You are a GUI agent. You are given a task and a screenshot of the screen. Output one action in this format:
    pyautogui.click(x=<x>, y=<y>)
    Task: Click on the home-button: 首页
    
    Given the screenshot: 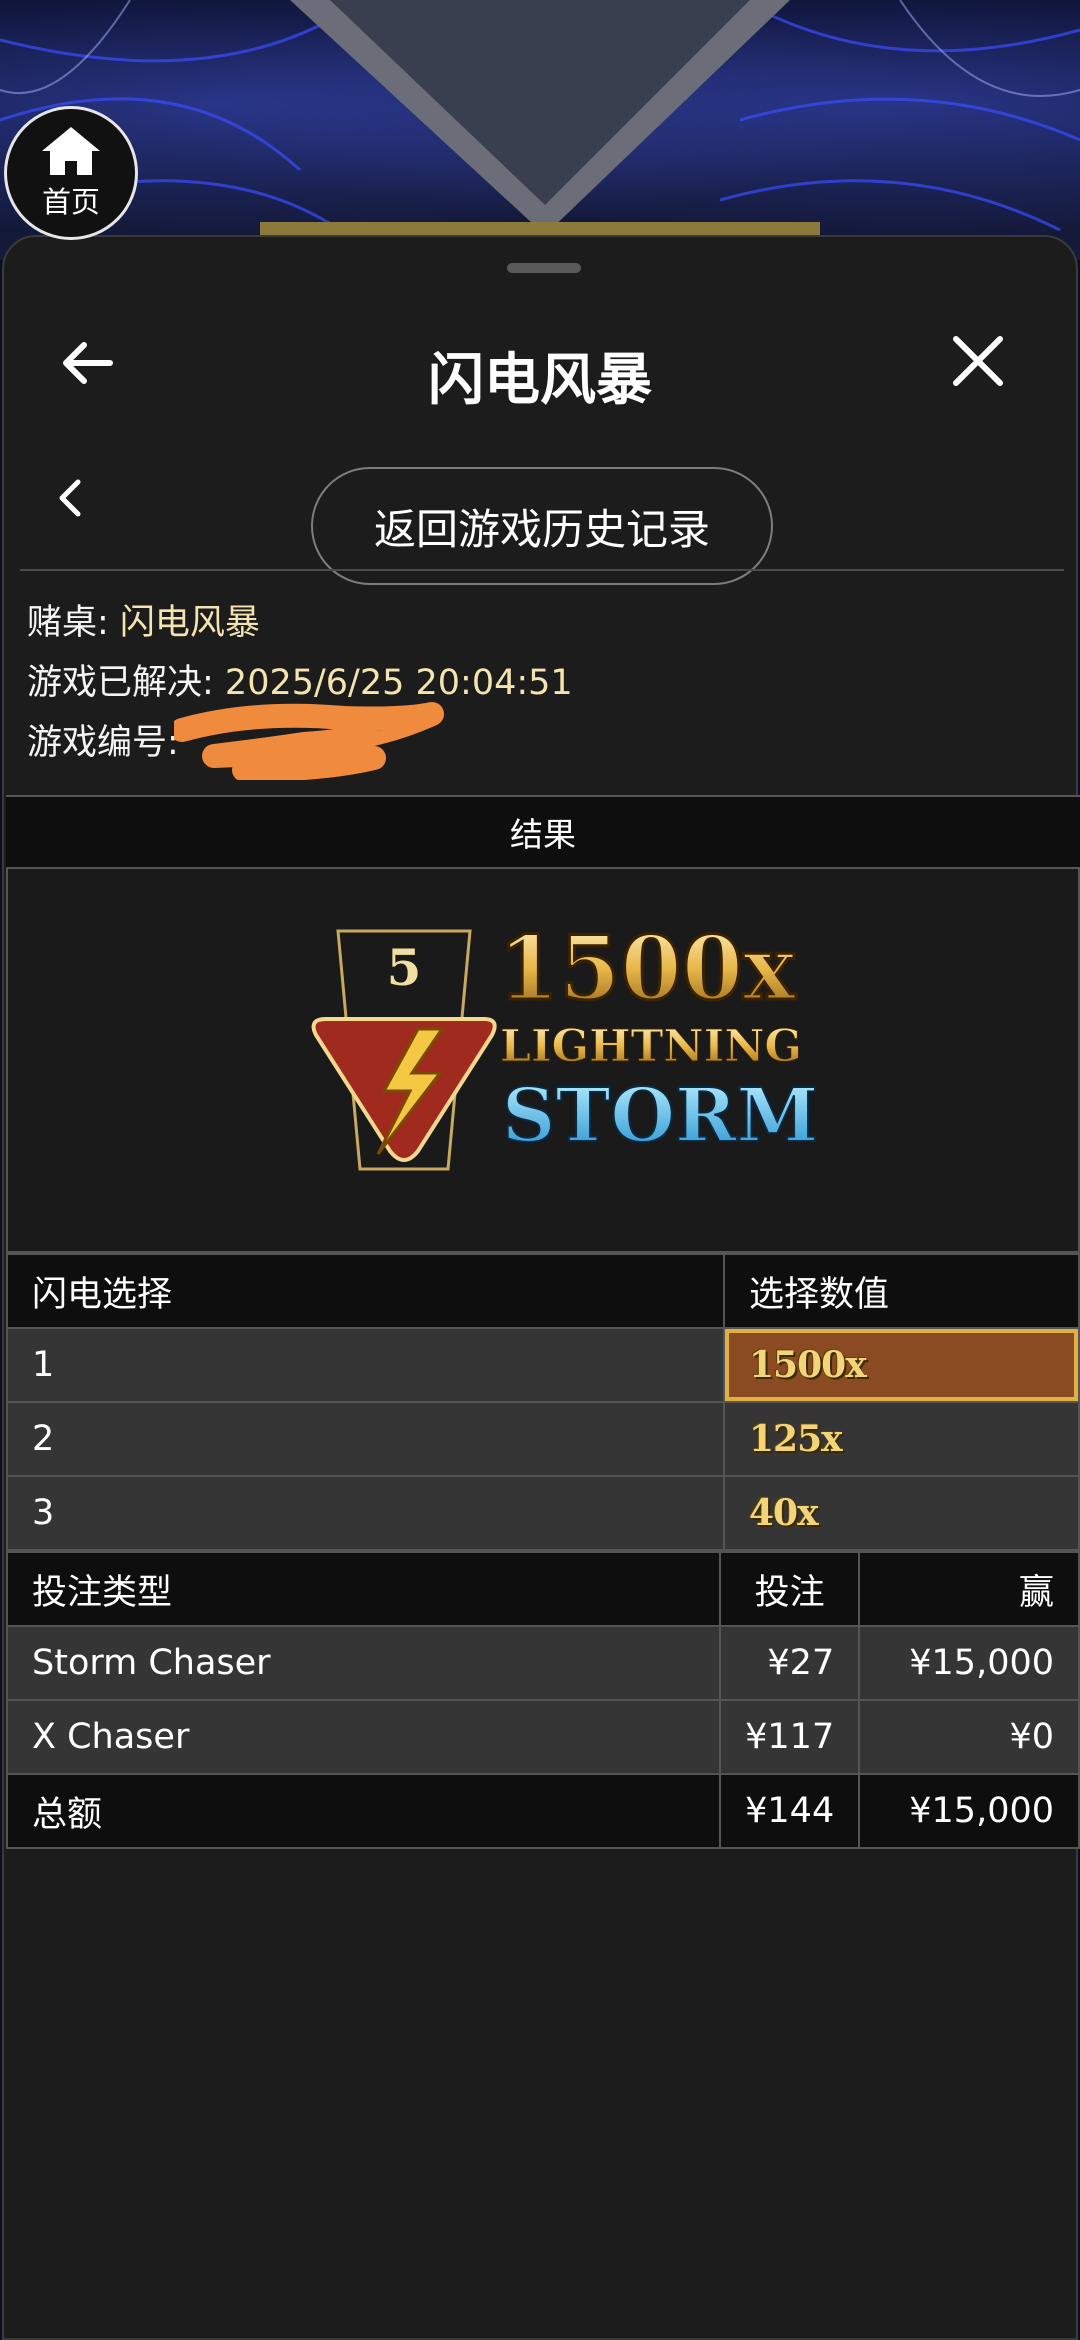 What is the action you would take?
    pyautogui.click(x=71, y=173)
    